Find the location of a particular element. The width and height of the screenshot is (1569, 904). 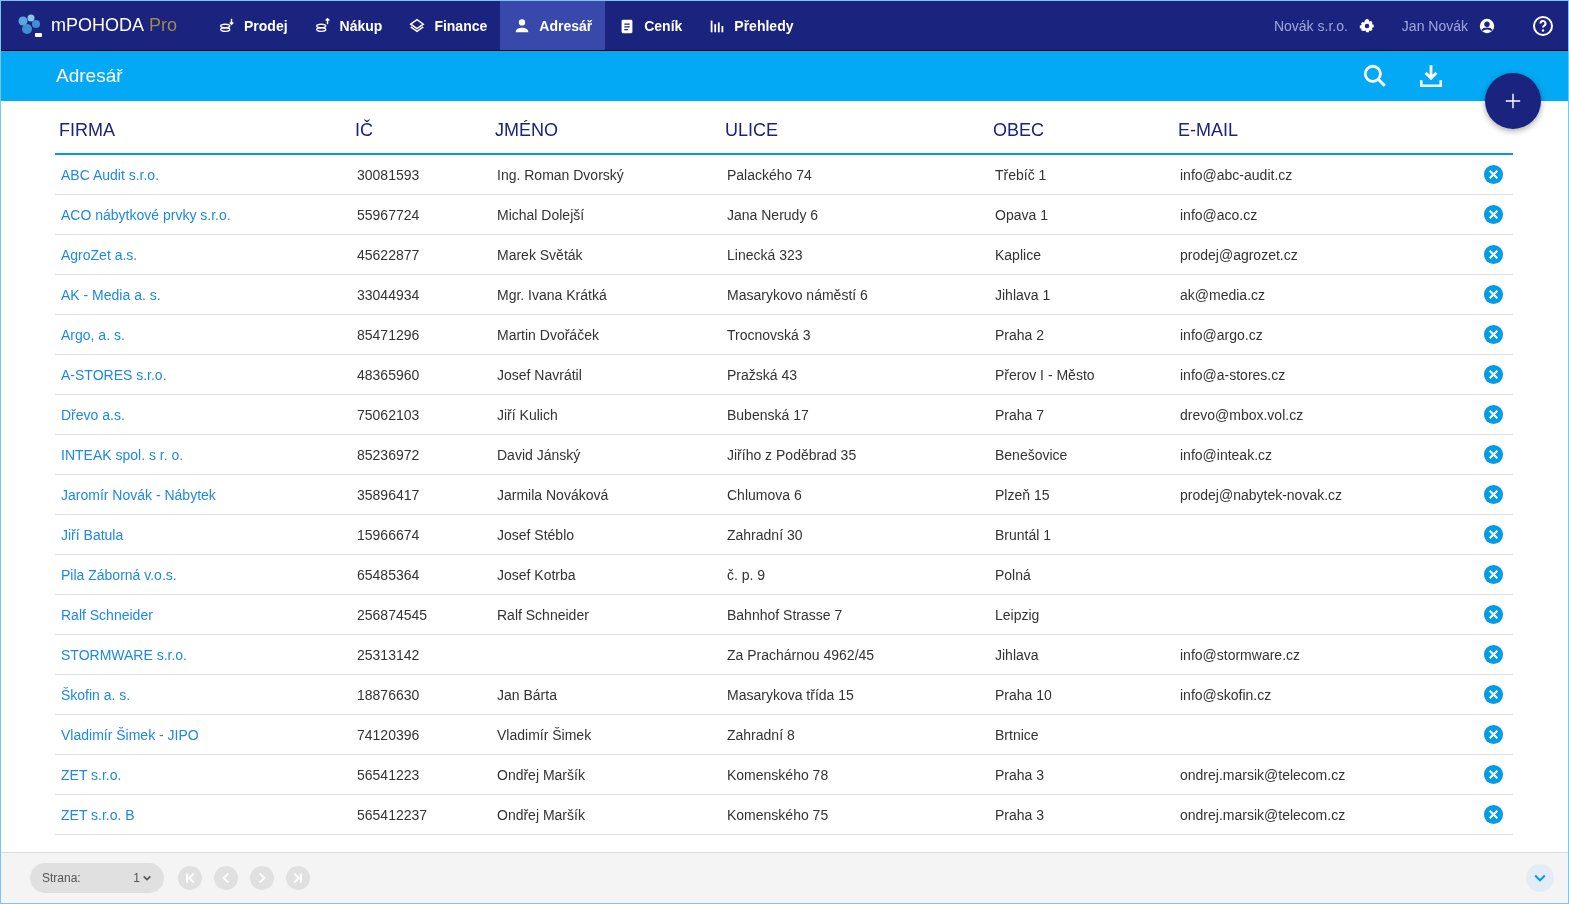

nav-tab: Nákup is located at coordinates (348, 25).